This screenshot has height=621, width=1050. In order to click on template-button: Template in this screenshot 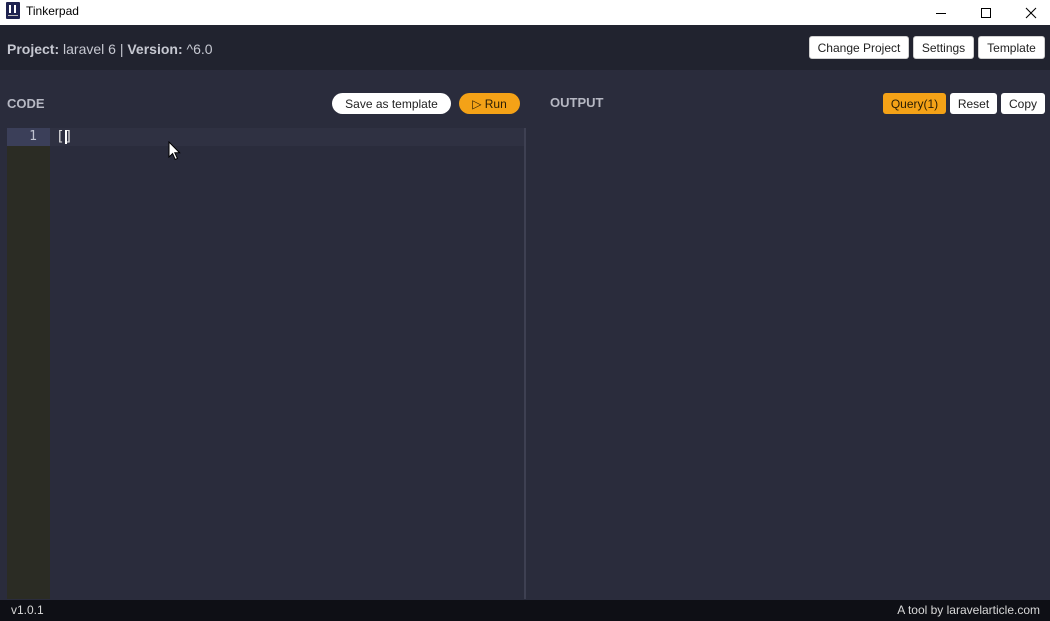, I will do `click(1011, 47)`.